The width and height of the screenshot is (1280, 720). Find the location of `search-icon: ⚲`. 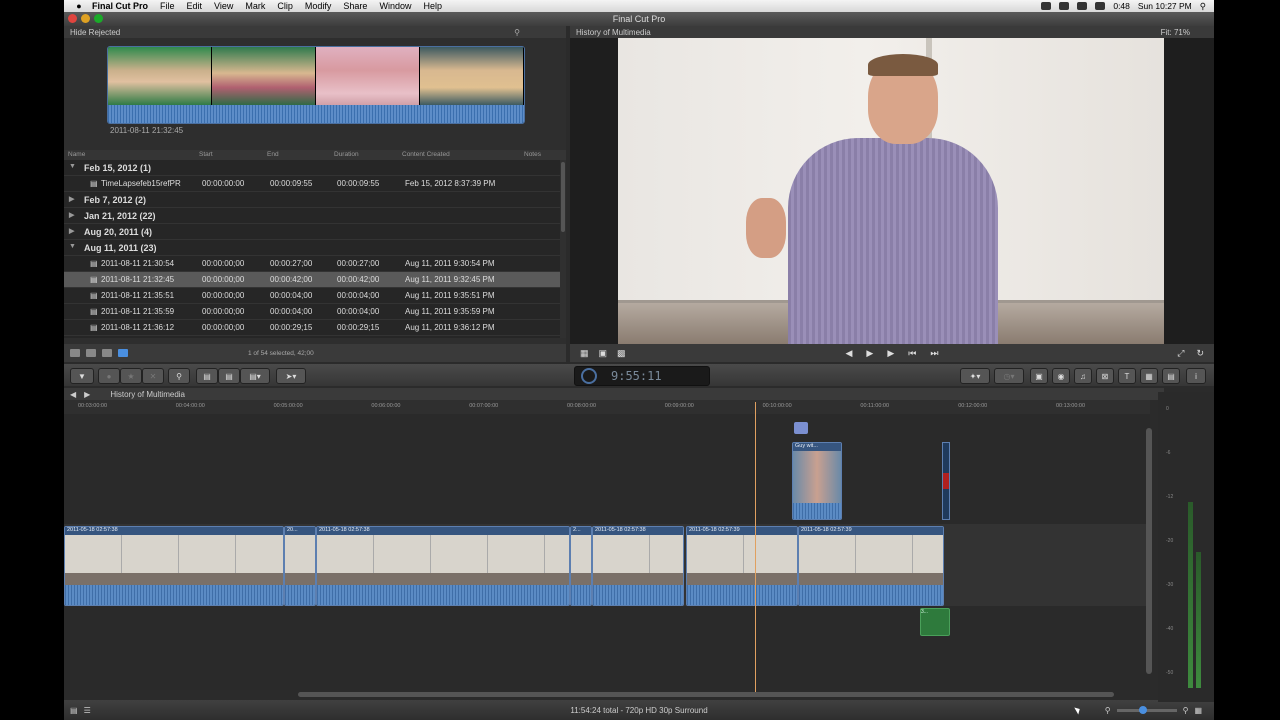

search-icon: ⚲ is located at coordinates (517, 32).